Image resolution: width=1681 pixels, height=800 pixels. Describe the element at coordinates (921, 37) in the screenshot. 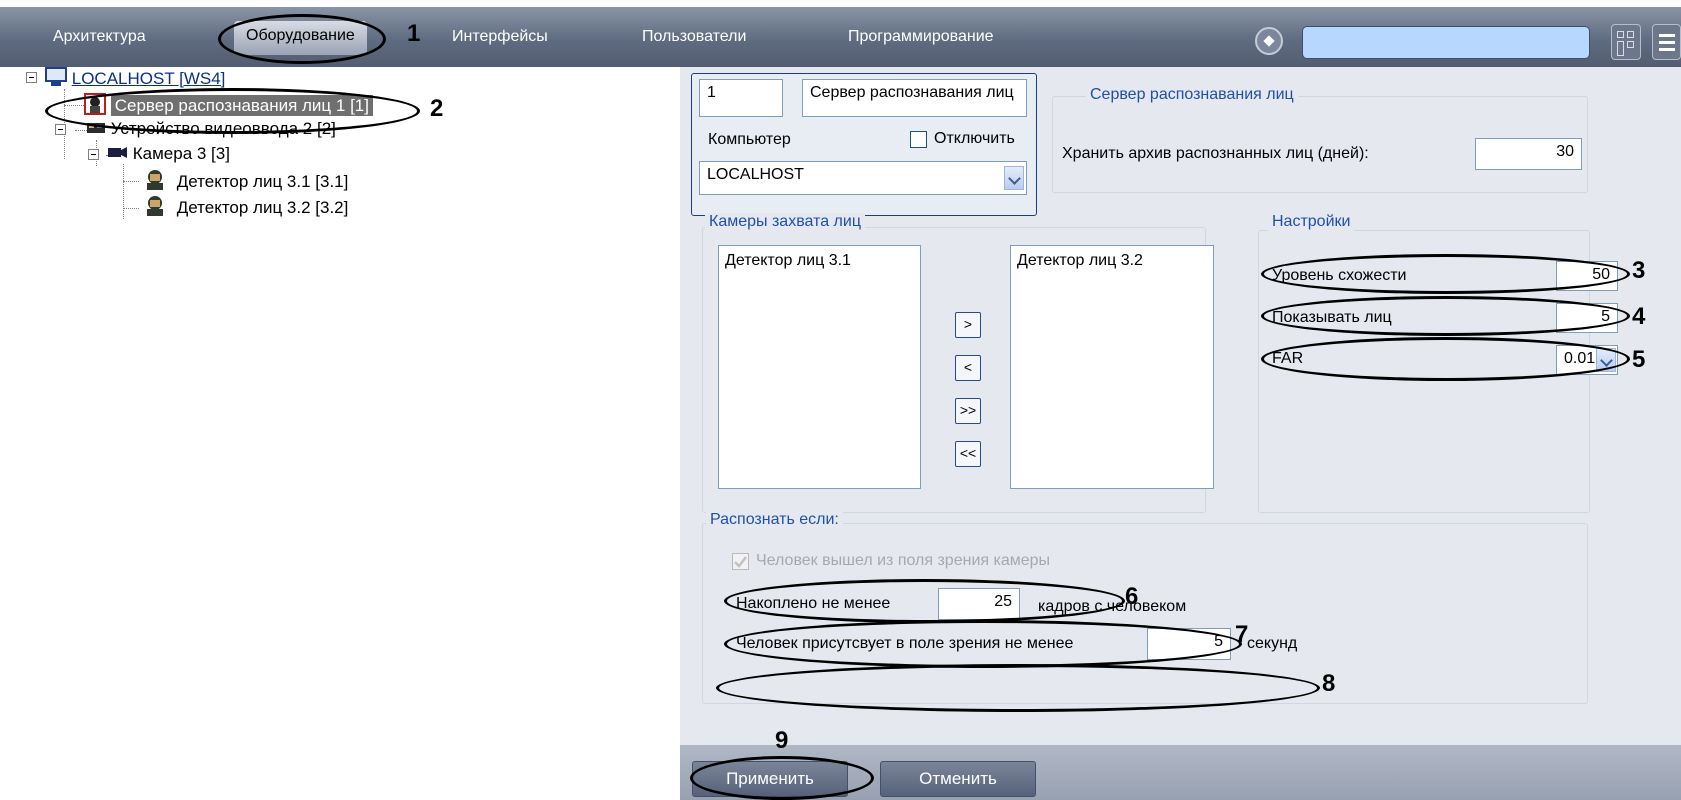

I see `menu-programming: Программирование` at that location.